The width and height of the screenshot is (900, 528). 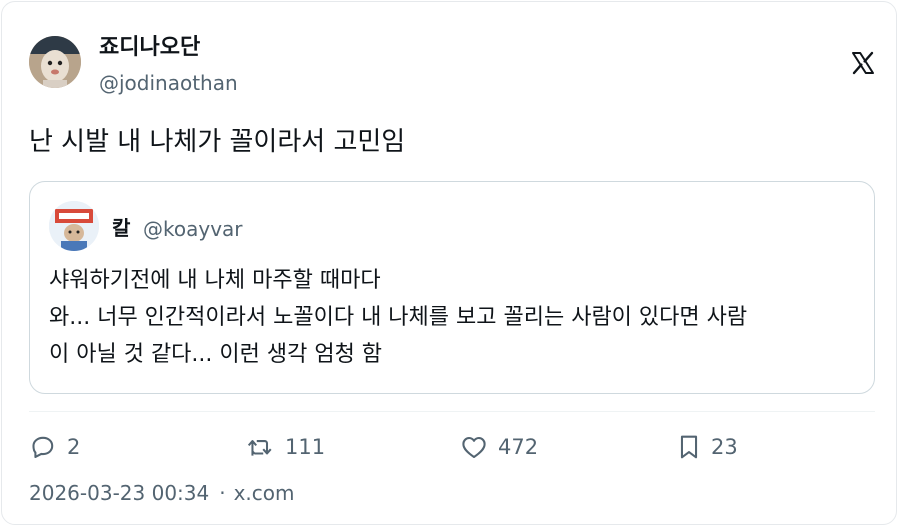 I want to click on like-button: 472, so click(x=499, y=447).